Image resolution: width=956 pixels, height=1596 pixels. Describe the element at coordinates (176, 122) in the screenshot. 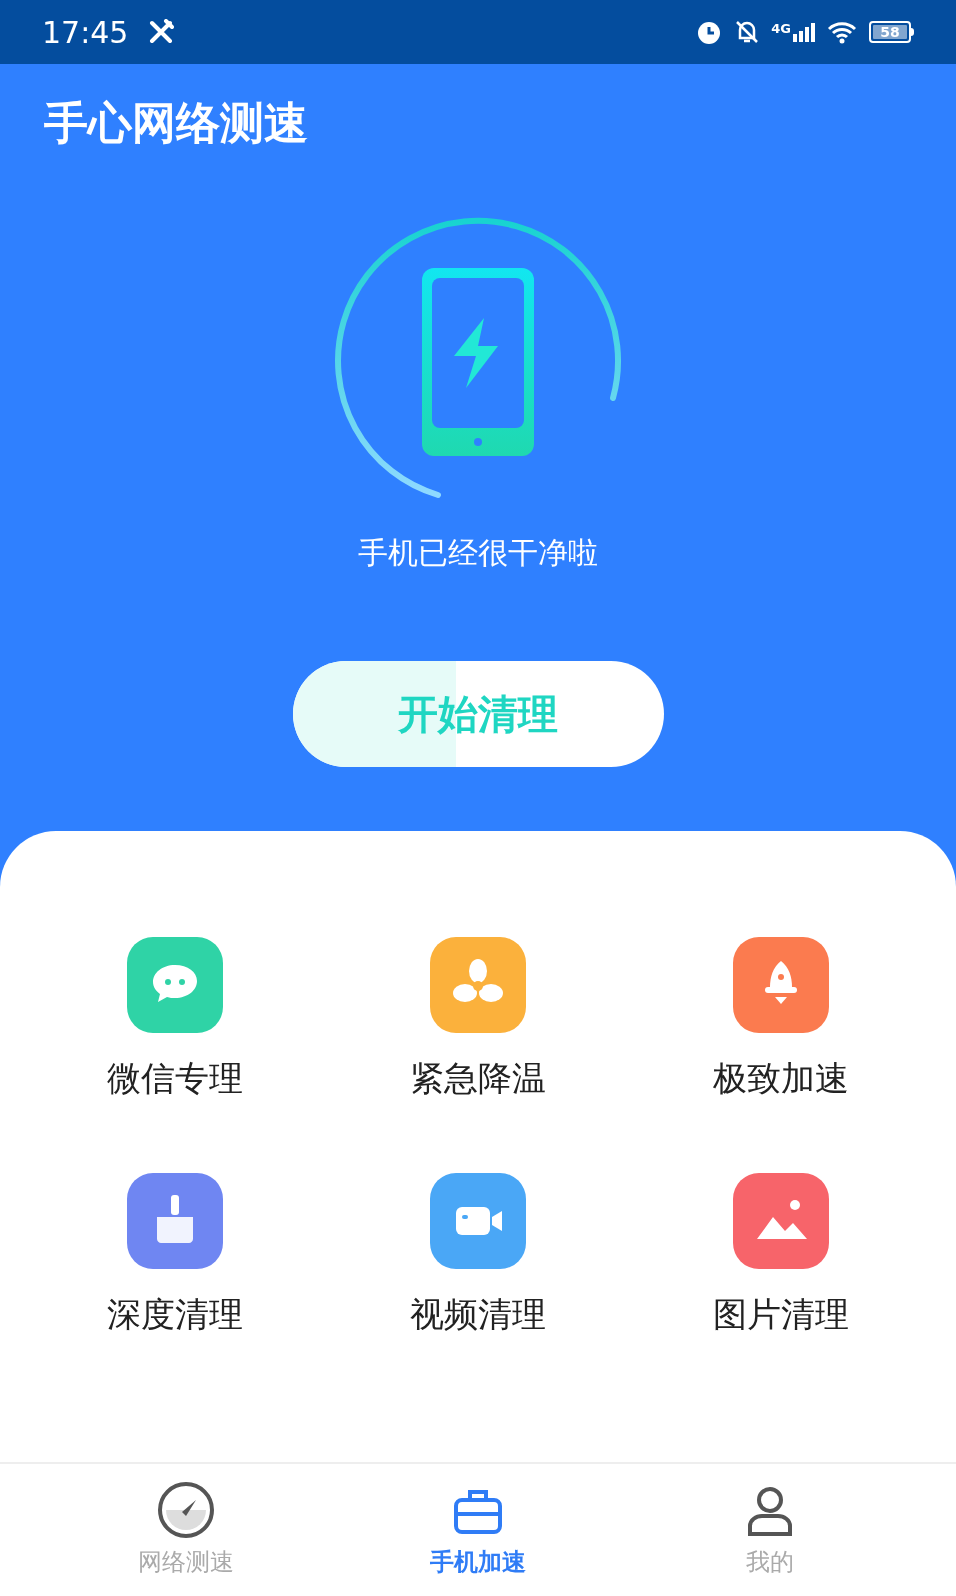

I see `app-title: 手心网络测速` at that location.